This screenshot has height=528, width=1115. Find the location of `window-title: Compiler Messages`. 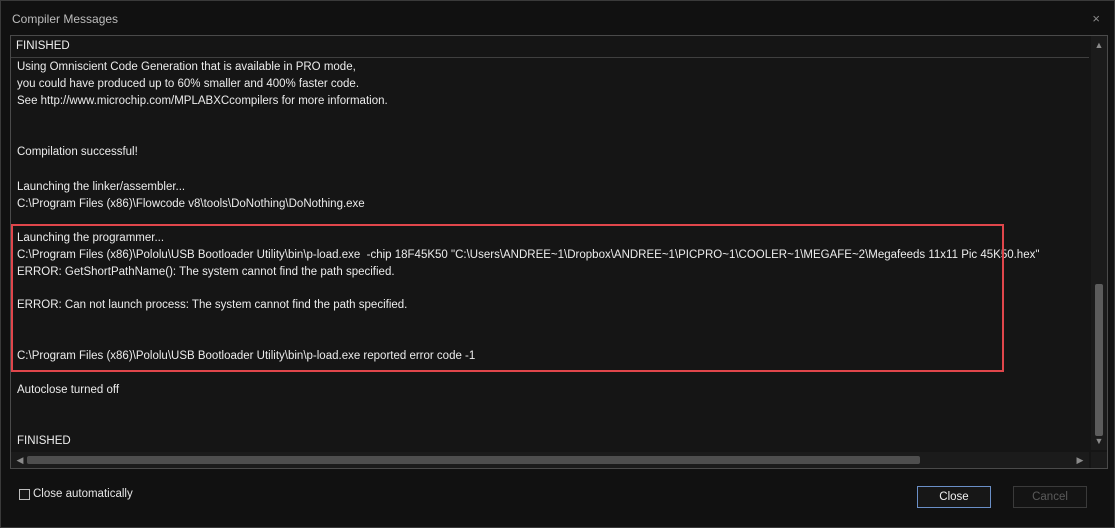

window-title: Compiler Messages is located at coordinates (65, 19).